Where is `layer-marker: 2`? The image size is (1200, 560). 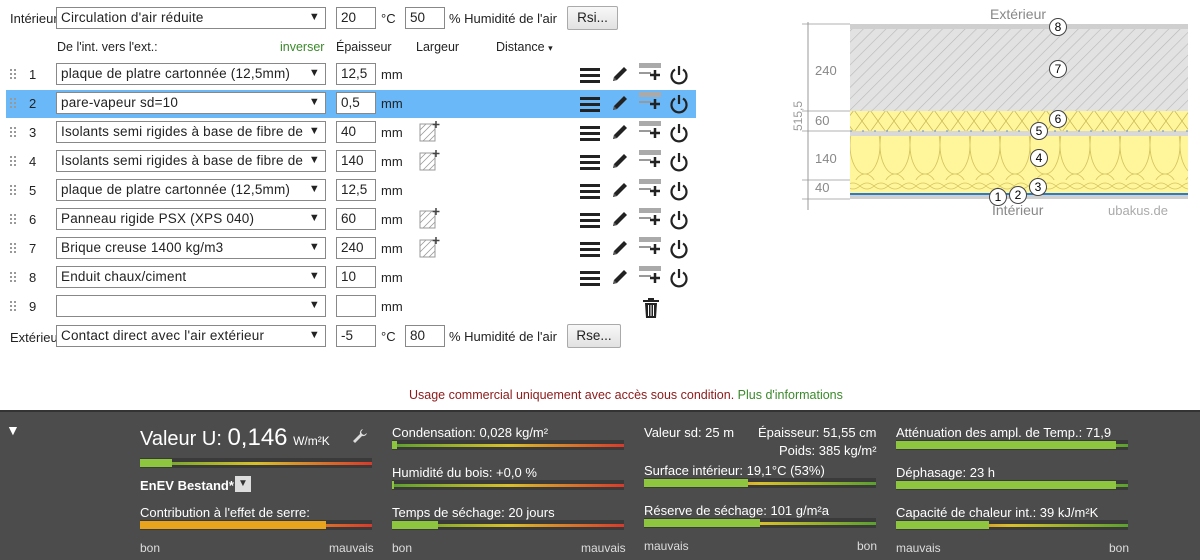 layer-marker: 2 is located at coordinates (1018, 195).